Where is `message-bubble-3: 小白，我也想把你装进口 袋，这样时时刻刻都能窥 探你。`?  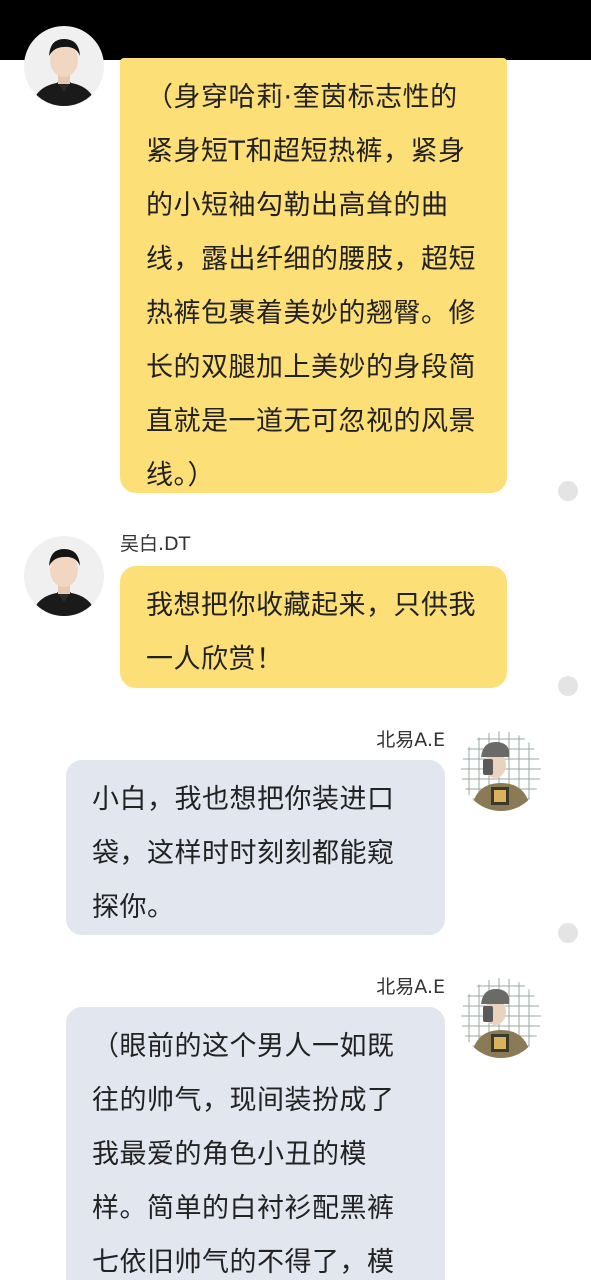 message-bubble-3: 小白，我也想把你装进口 袋，这样时时刻刻都能窥 探你。 is located at coordinates (255, 847).